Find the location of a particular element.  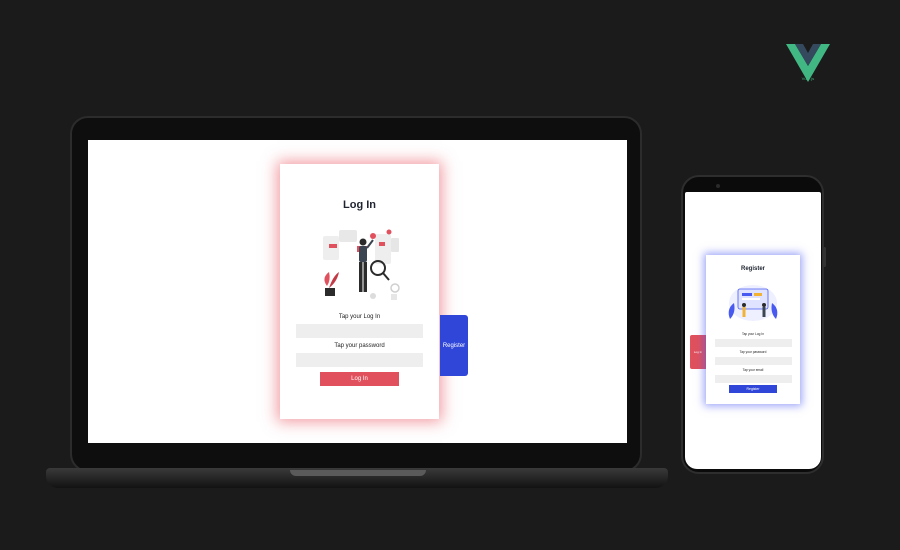

laptop-notch is located at coordinates (358, 473).